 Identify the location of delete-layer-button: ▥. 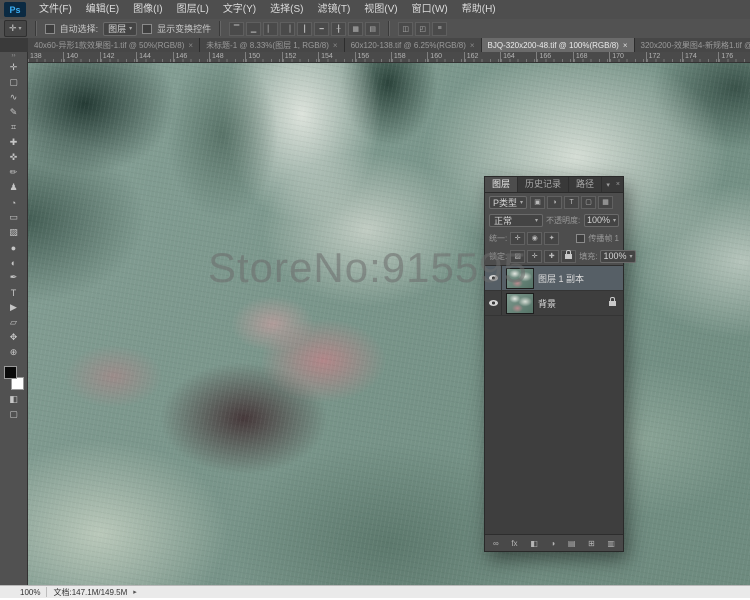
(611, 543).